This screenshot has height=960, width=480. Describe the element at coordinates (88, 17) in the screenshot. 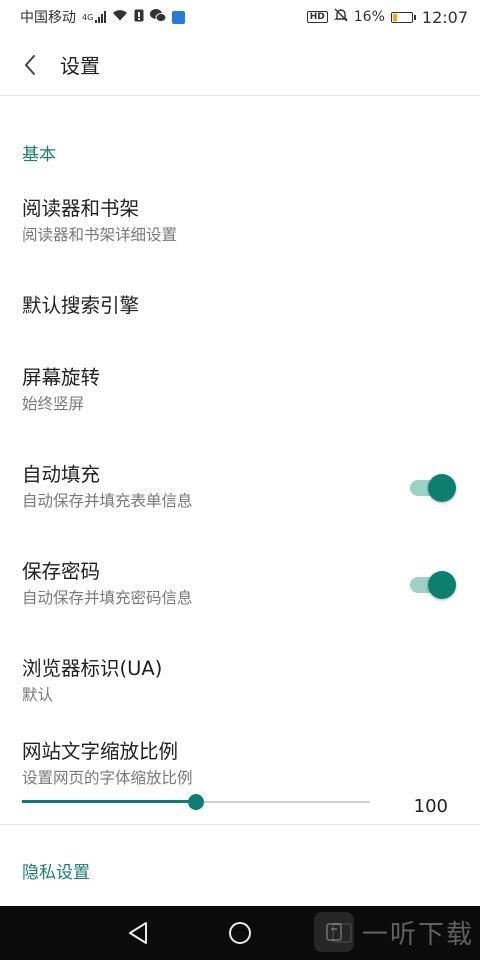

I see `network-label: 4G` at that location.